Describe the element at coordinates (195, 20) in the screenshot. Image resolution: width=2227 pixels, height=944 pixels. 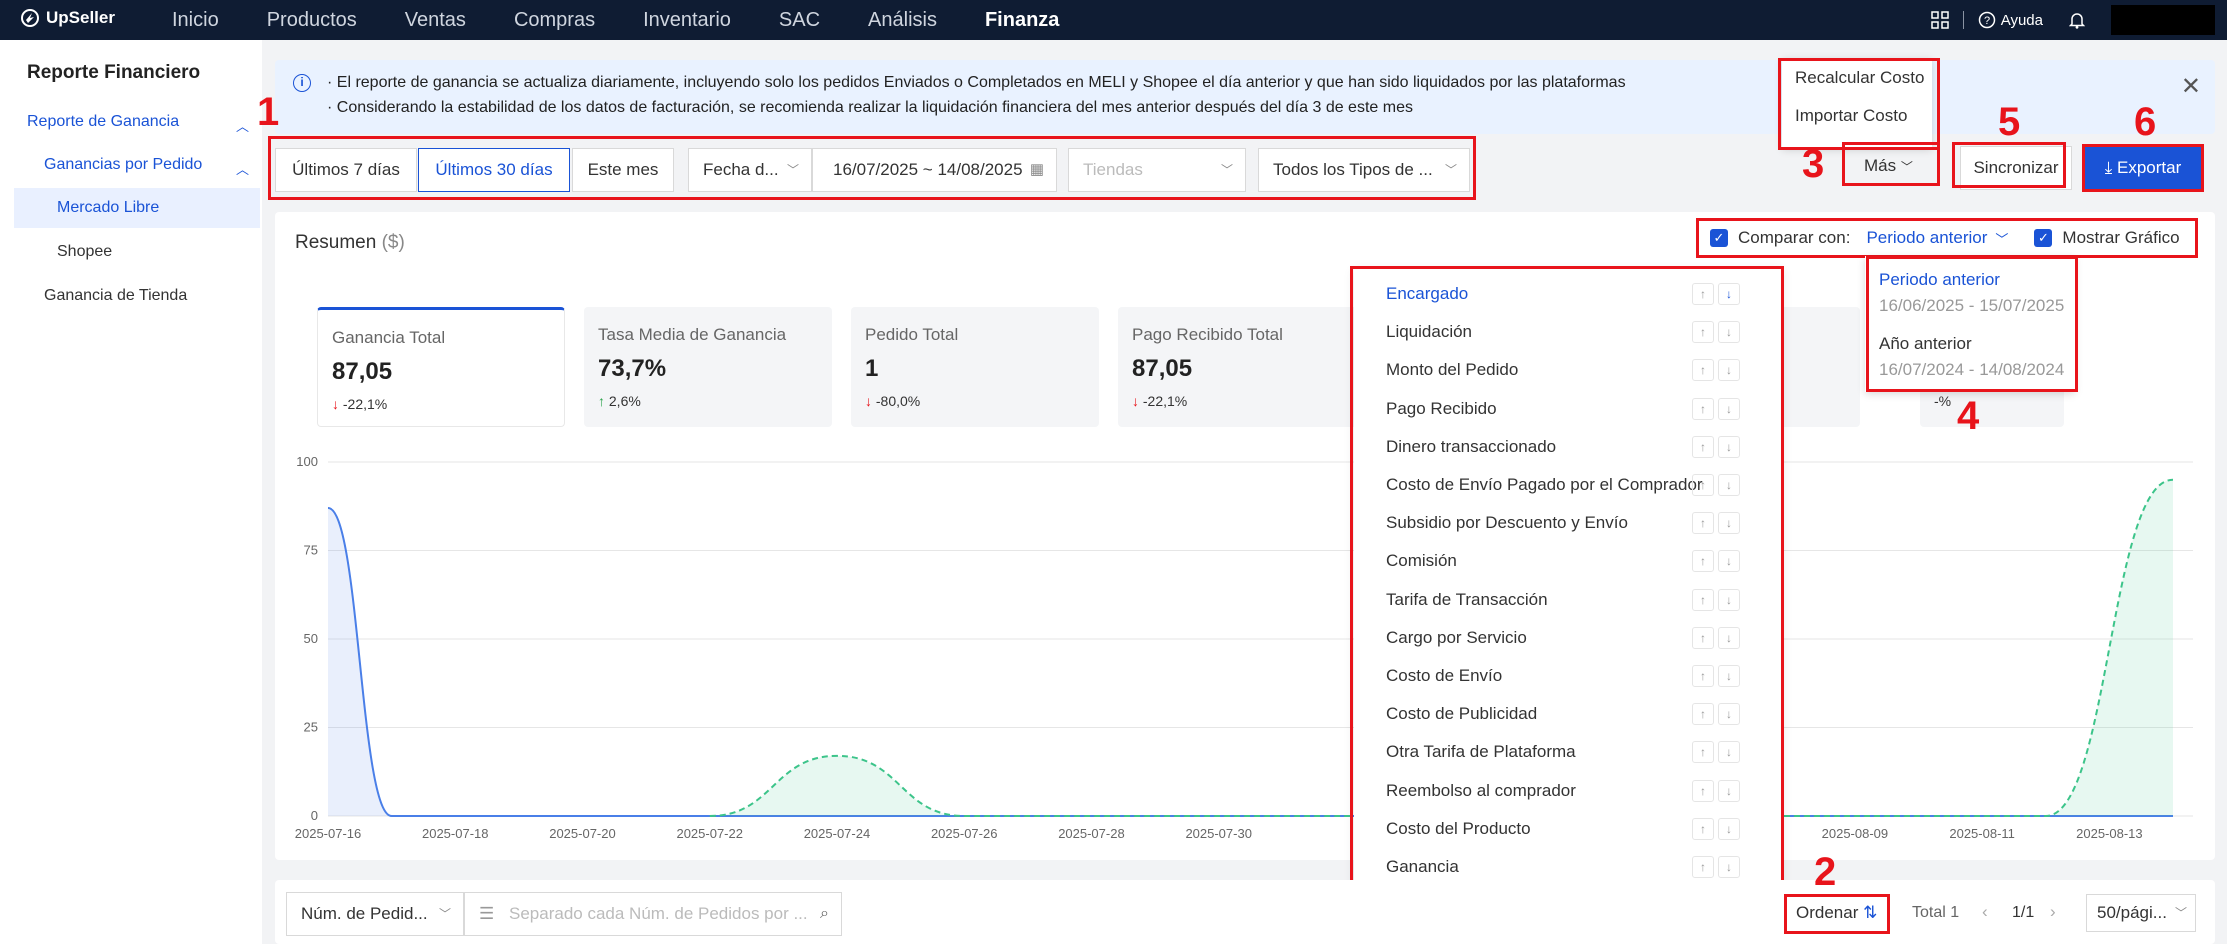
I see `nav-inicio: Inicio` at that location.